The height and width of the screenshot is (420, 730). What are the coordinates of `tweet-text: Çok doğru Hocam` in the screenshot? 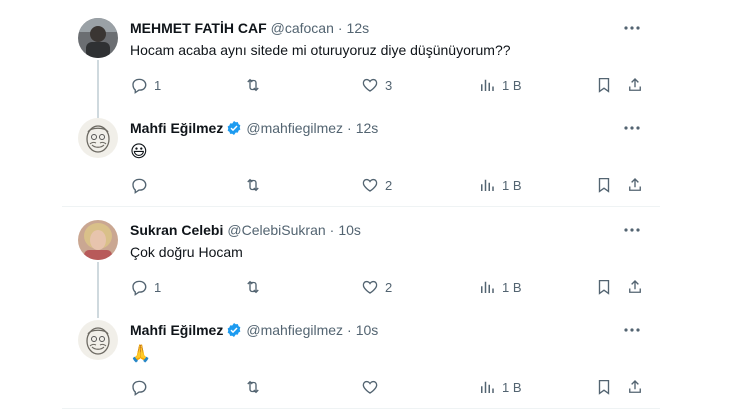 It's located at (186, 252).